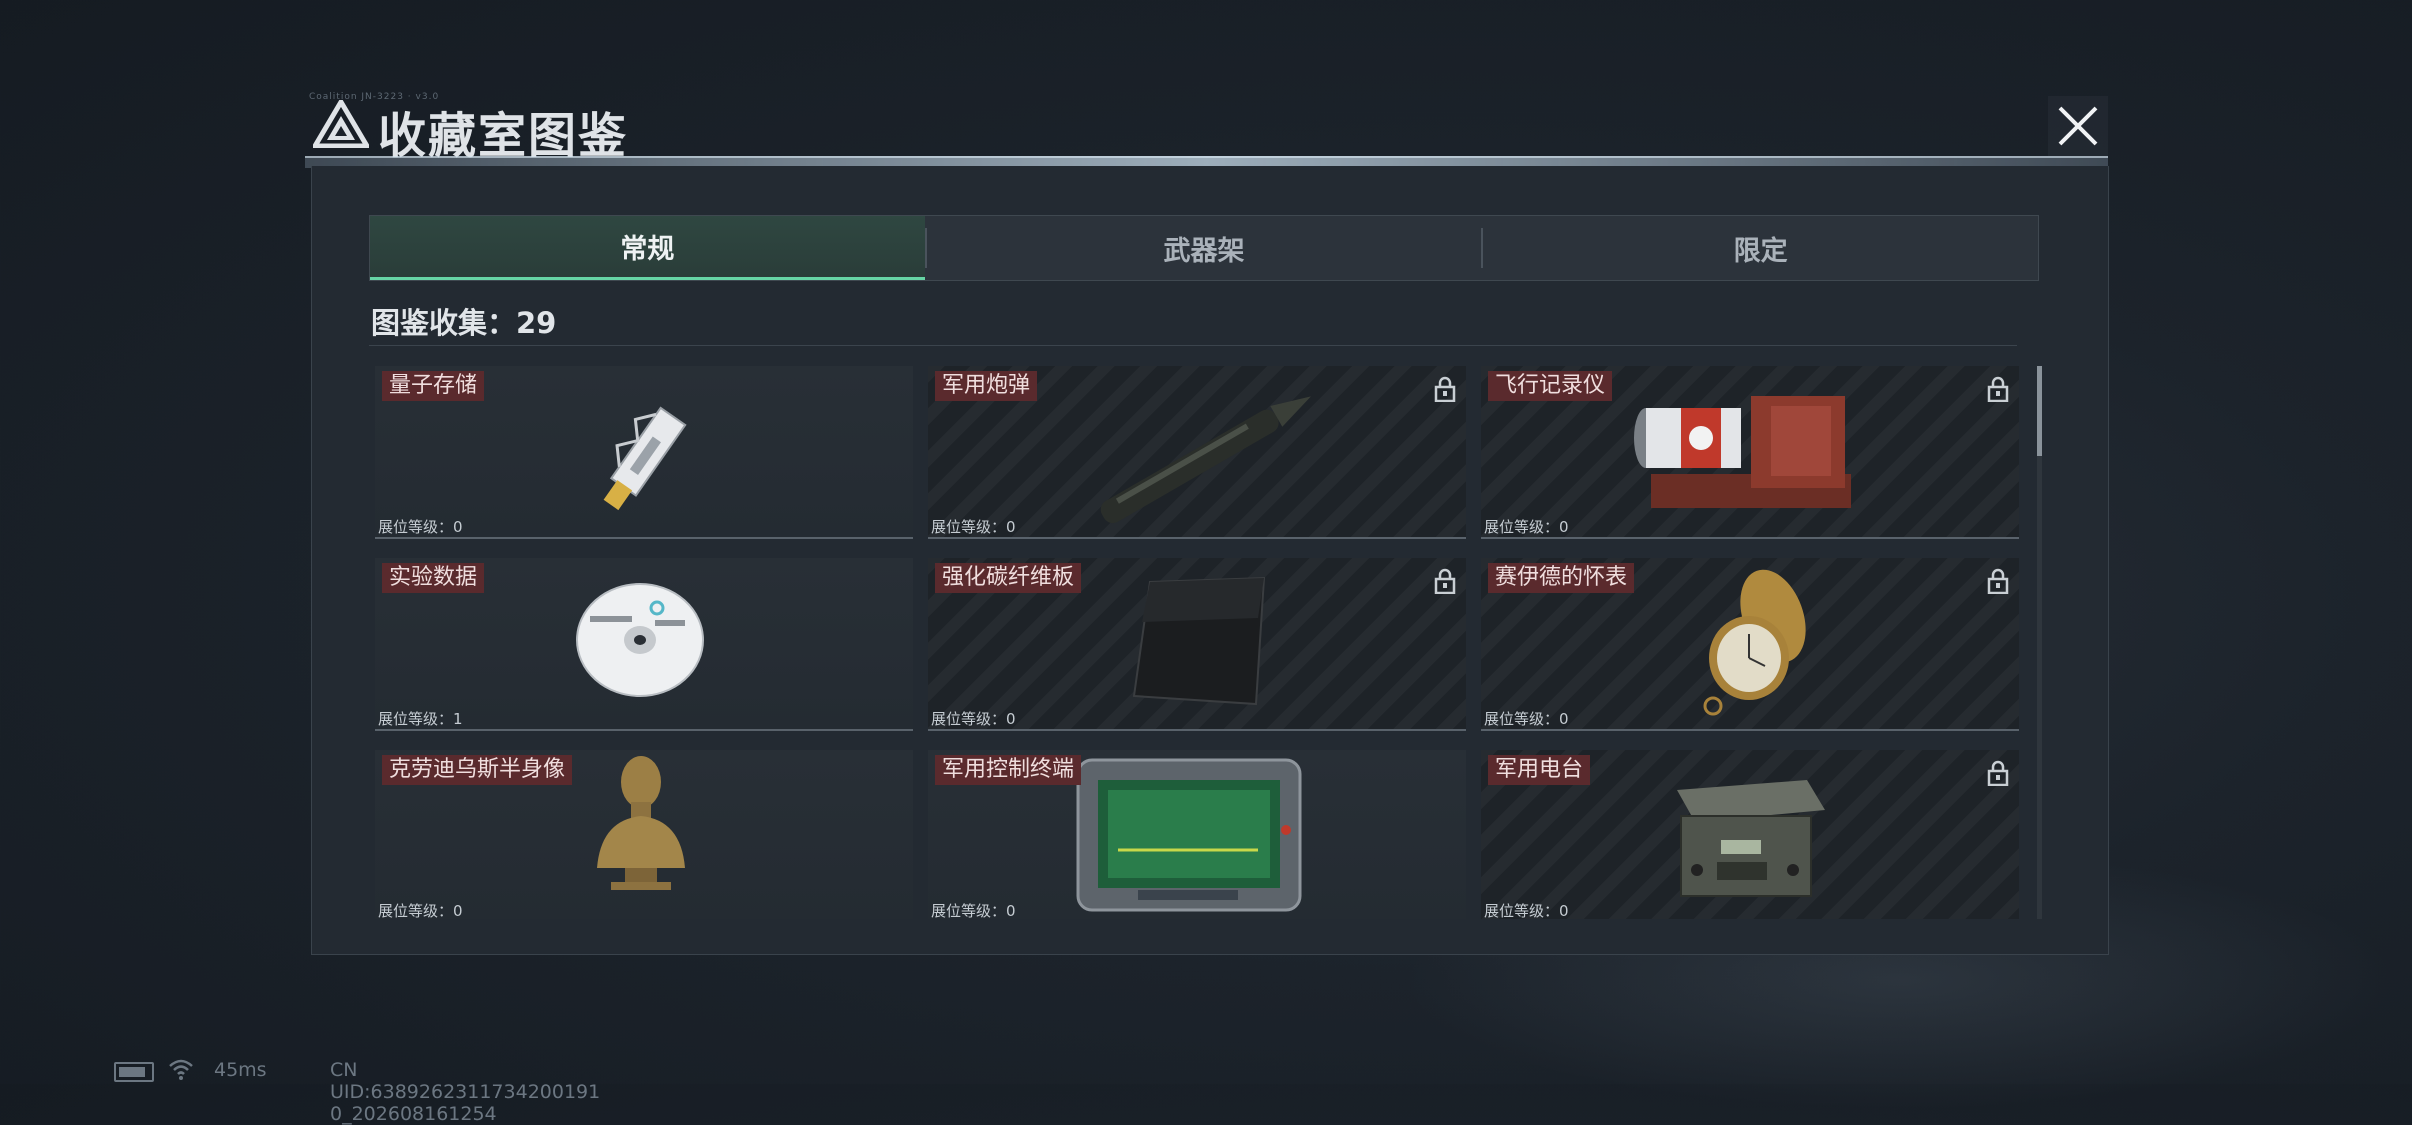  Describe the element at coordinates (1008, 770) in the screenshot. I see `item-name: 军用控制终端` at that location.